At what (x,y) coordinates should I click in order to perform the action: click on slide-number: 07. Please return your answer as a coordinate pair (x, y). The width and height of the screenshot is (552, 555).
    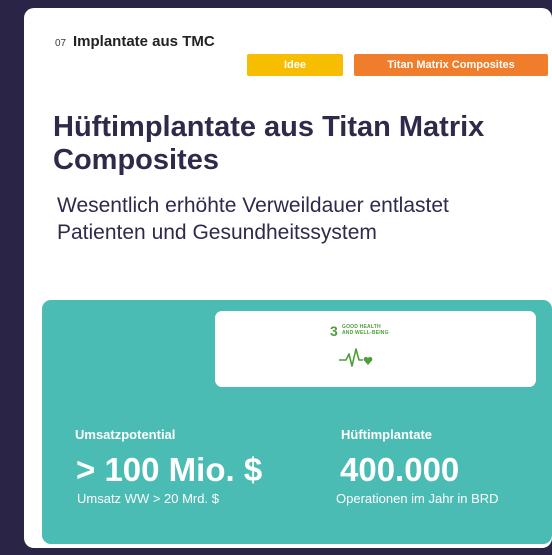
    Looking at the image, I should click on (61, 43).